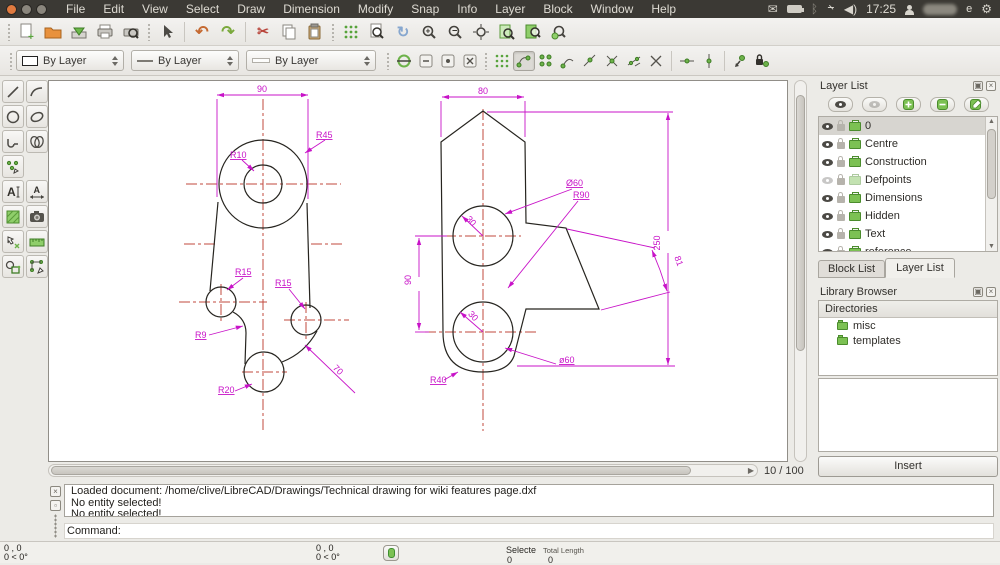  What do you see at coordinates (709, 61) in the screenshot?
I see `restrict-vertical-button` at bounding box center [709, 61].